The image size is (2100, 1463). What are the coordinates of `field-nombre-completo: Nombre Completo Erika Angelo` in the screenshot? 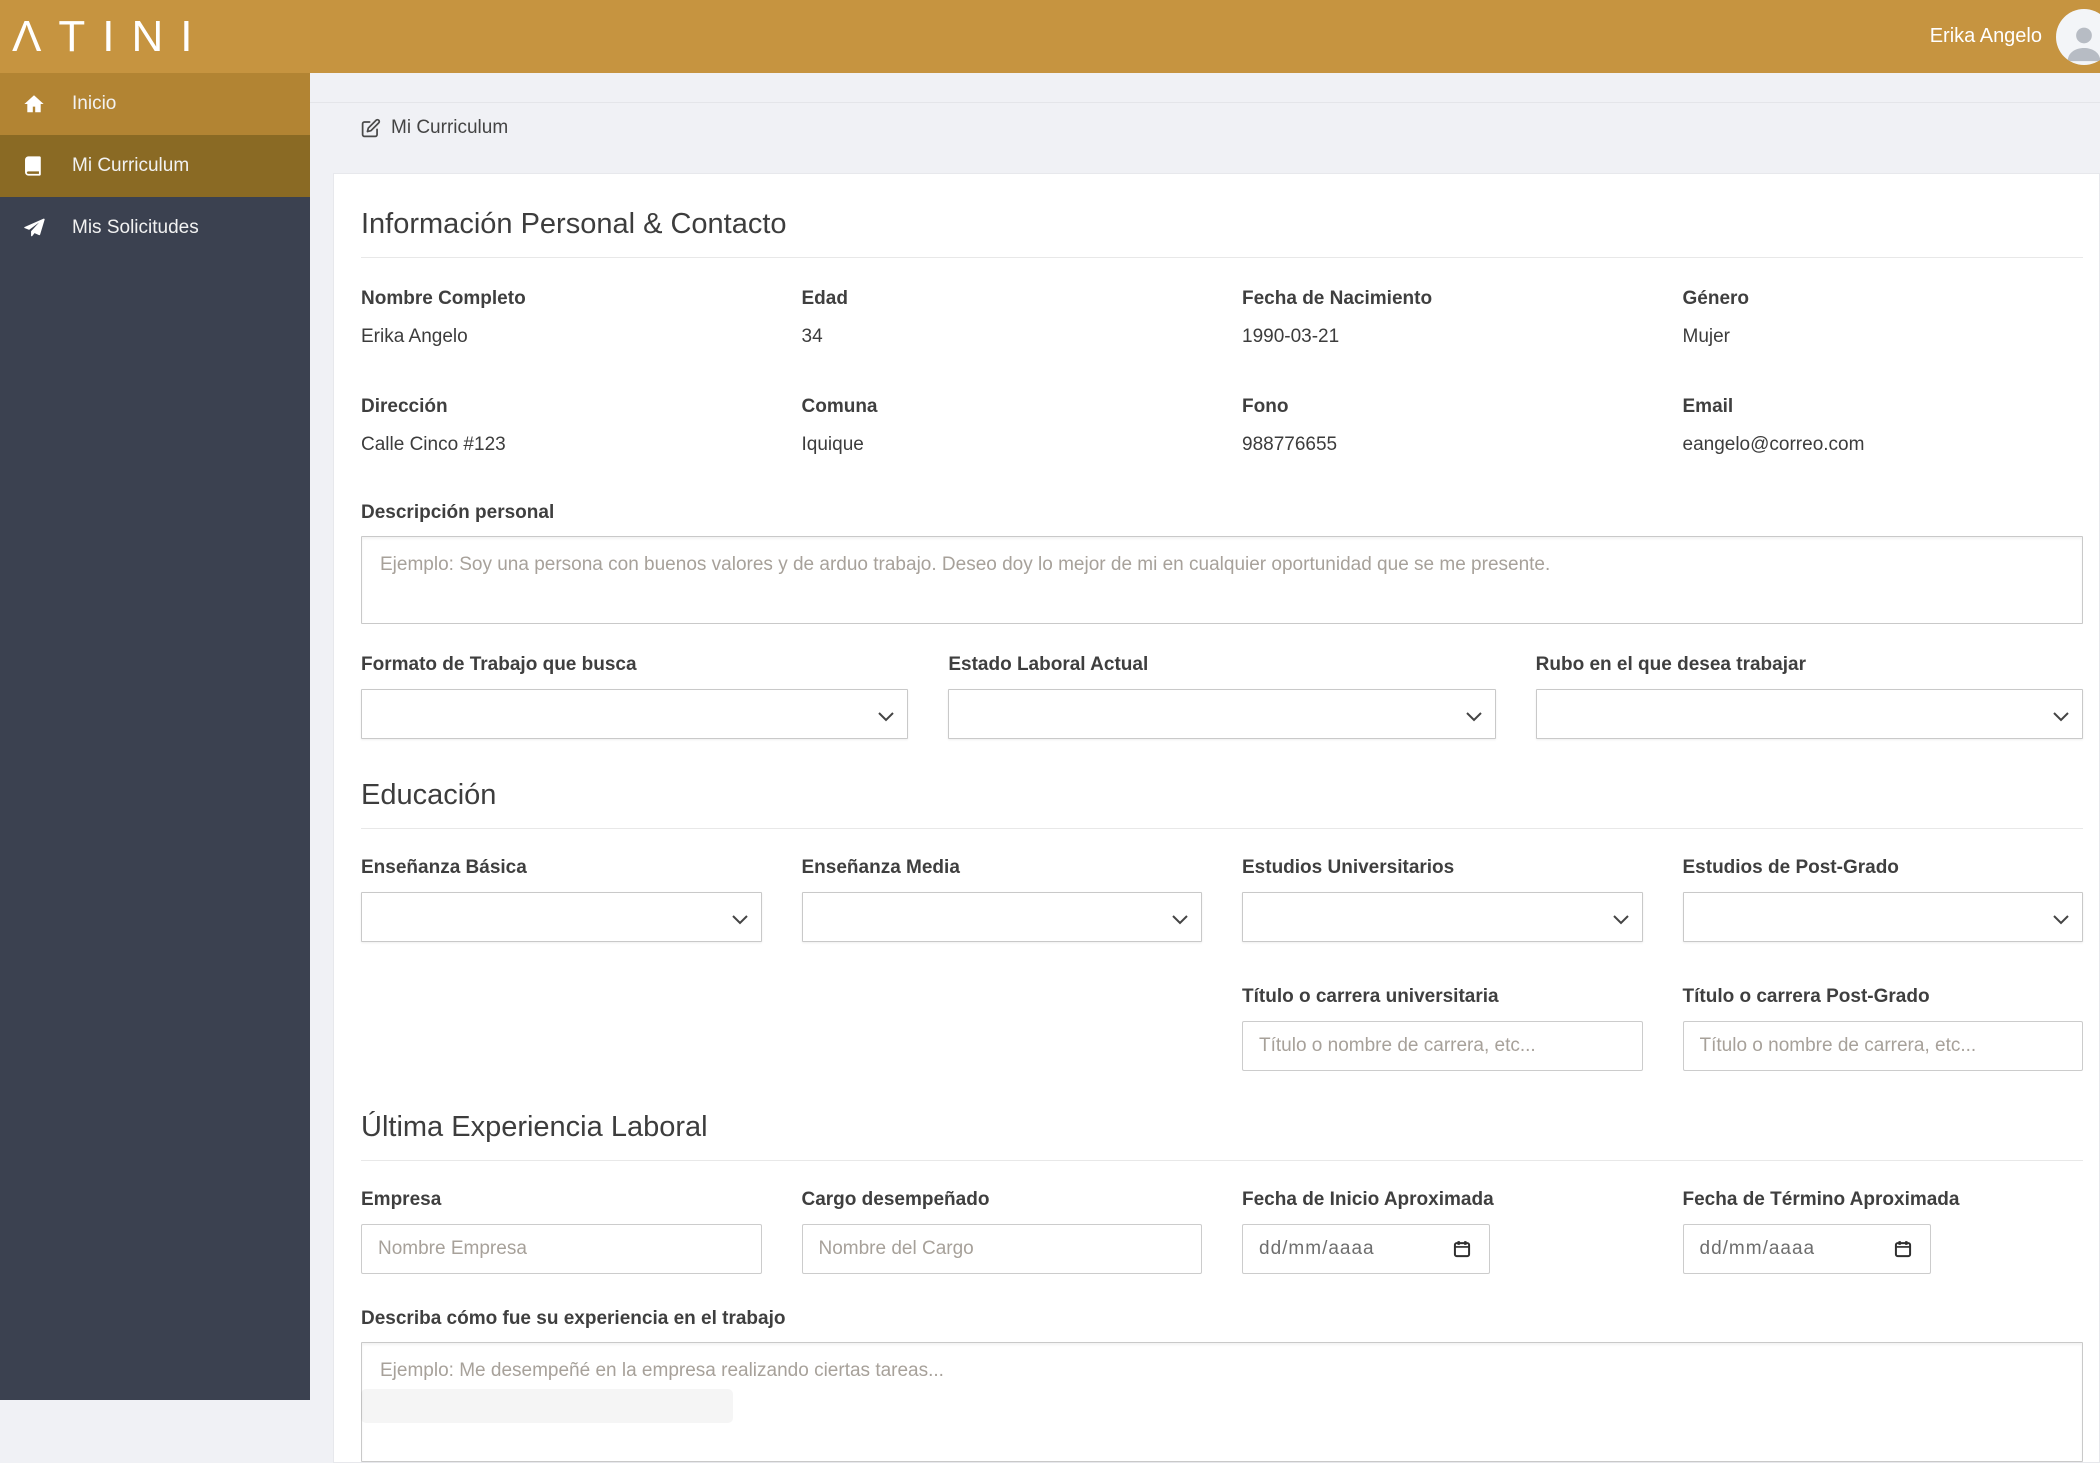 It's located at (561, 318).